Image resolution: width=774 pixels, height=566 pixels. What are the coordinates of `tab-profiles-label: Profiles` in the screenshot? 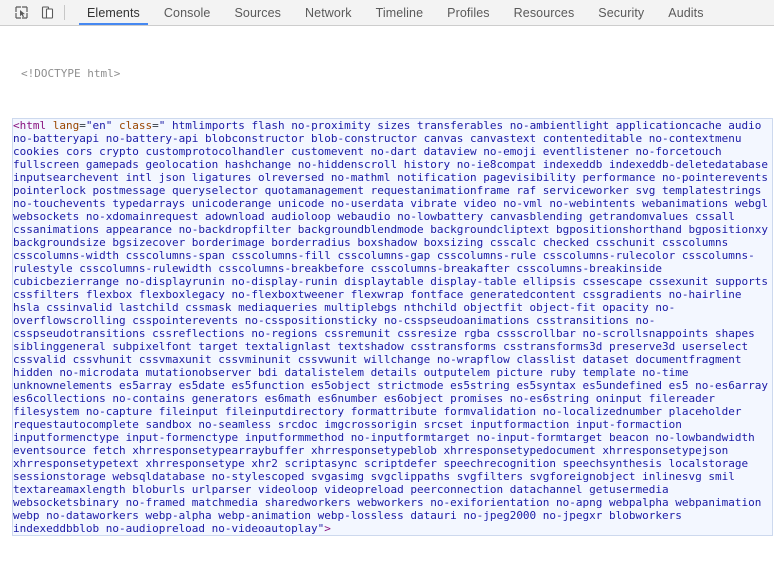 It's located at (468, 12).